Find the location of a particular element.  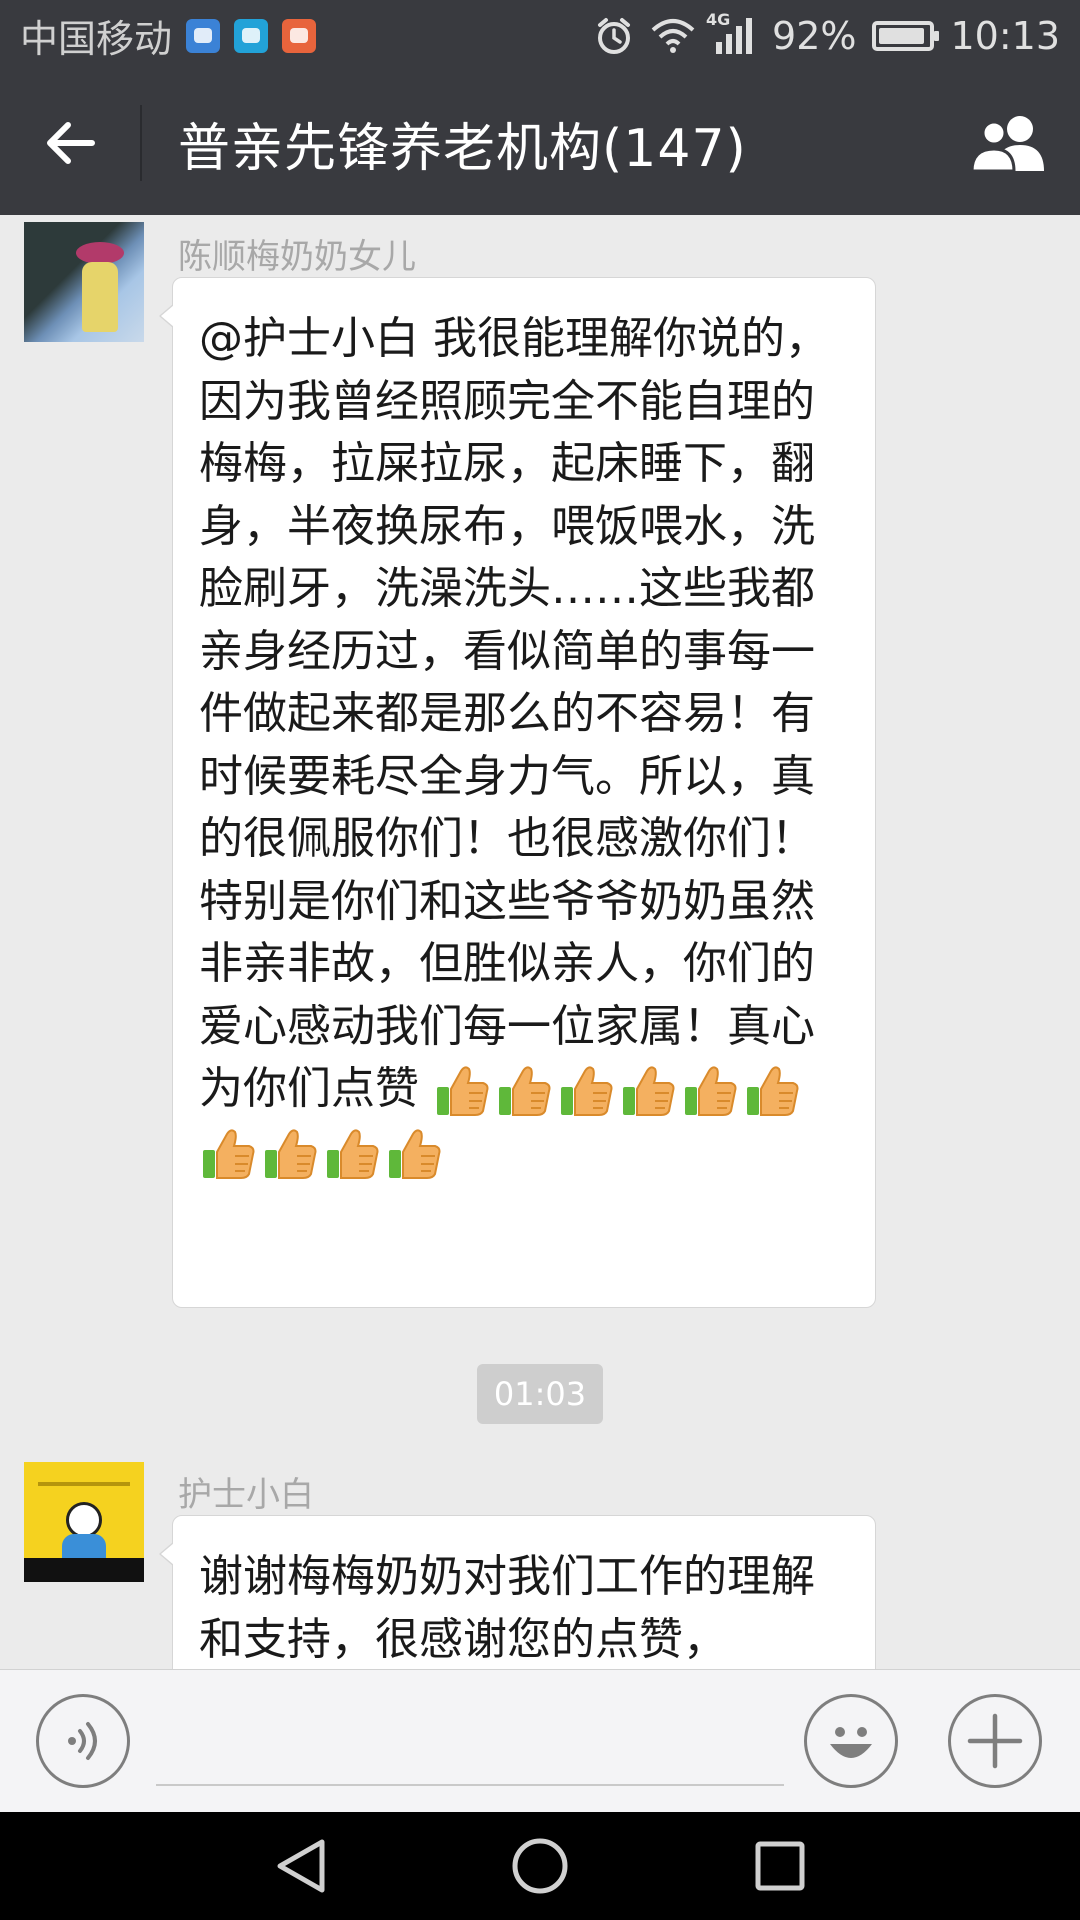

chat-header: 普亲先锋养老机构(147) is located at coordinates (540, 143).